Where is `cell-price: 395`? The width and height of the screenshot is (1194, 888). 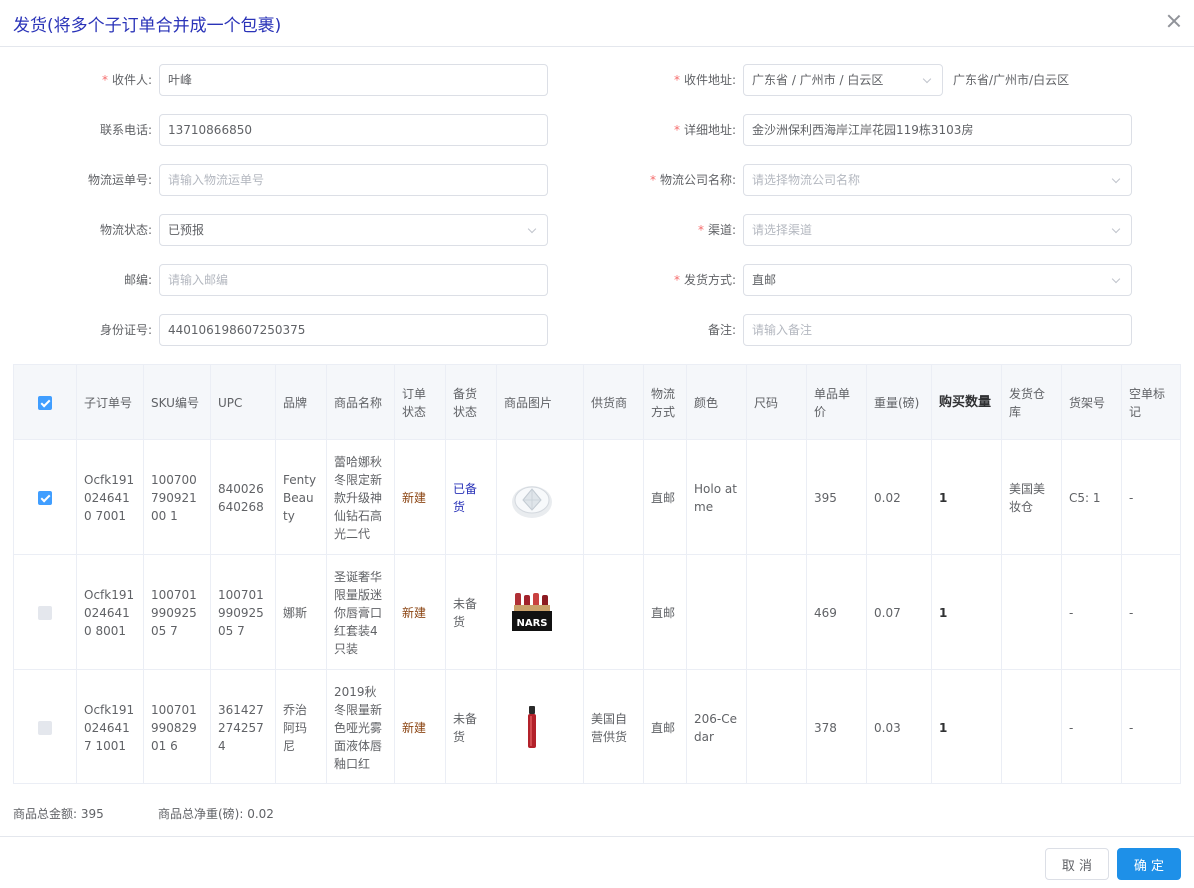 cell-price: 395 is located at coordinates (825, 497).